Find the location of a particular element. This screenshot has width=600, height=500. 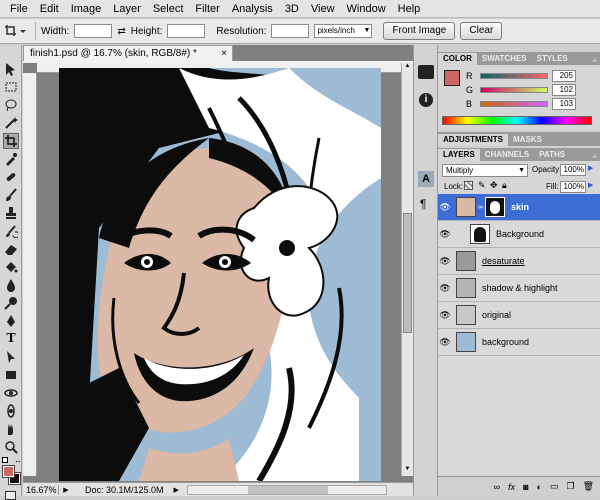

lock-position-icon: ✥ is located at coordinates (494, 185).